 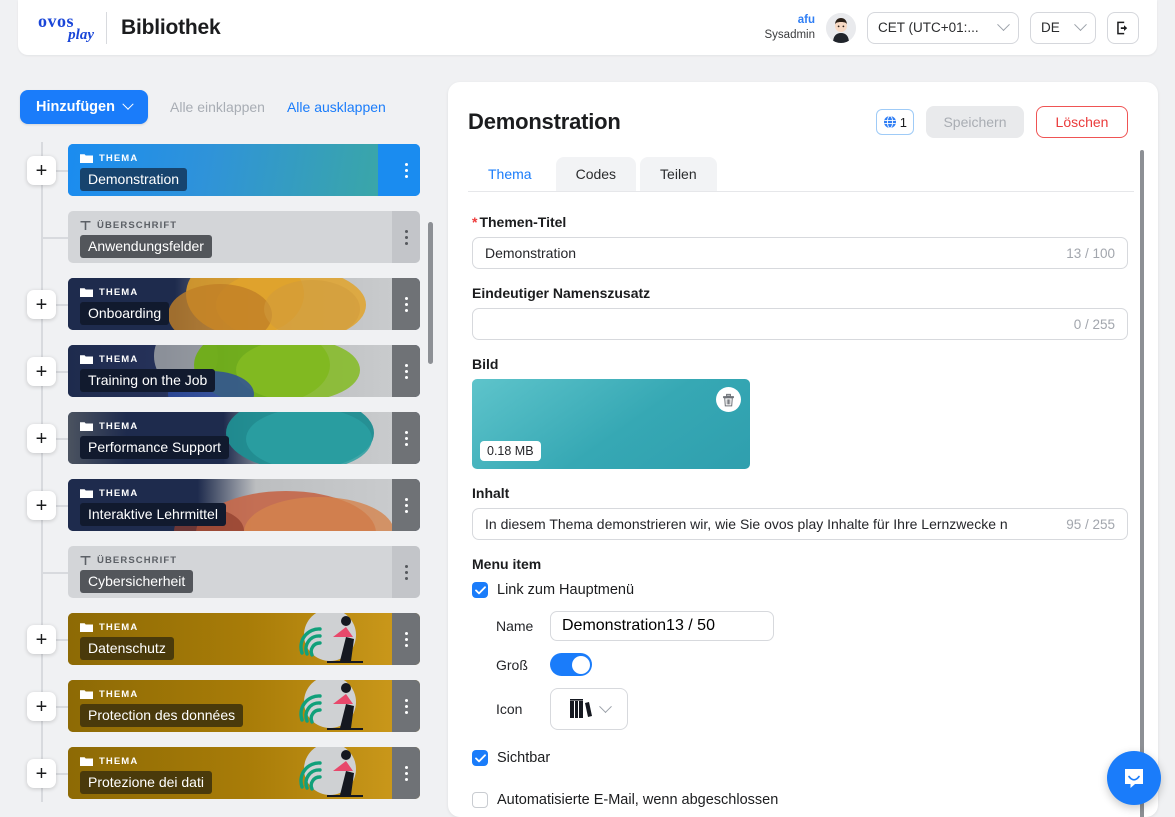 I want to click on check-icon, so click(x=480, y=757).